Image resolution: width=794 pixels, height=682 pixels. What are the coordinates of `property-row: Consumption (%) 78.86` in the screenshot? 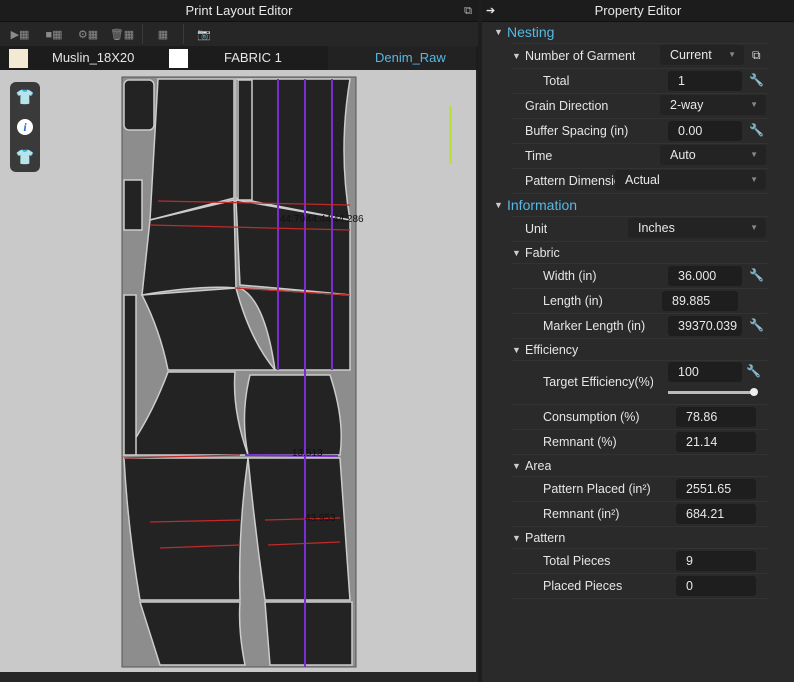 It's located at (638, 417).